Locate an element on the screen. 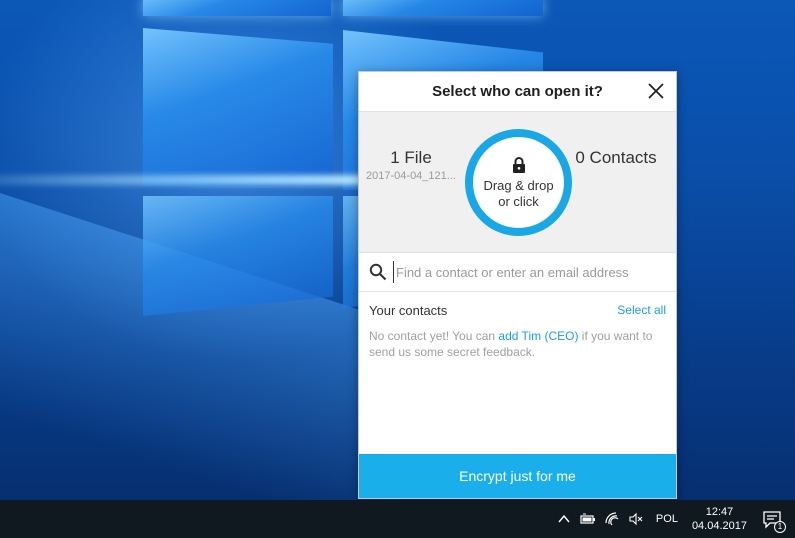  contact-search-bar is located at coordinates (517, 272).